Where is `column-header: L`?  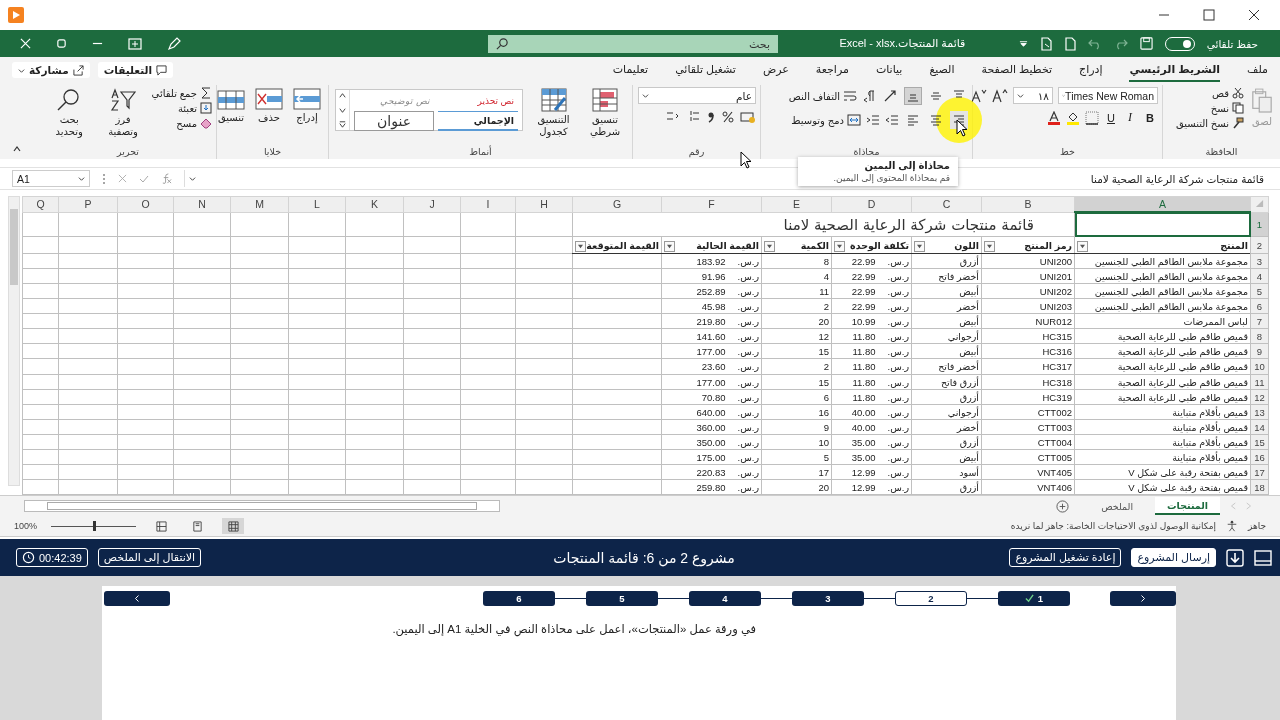 column-header: L is located at coordinates (317, 204).